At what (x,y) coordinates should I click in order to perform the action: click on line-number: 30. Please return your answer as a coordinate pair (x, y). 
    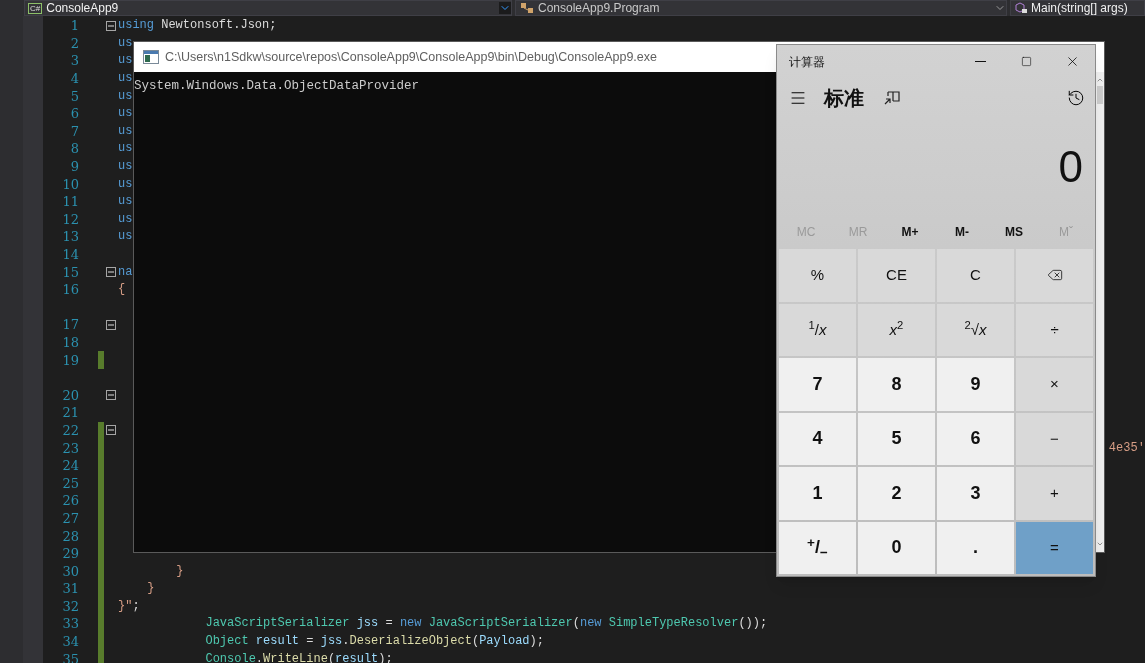
    Looking at the image, I should click on (70, 571).